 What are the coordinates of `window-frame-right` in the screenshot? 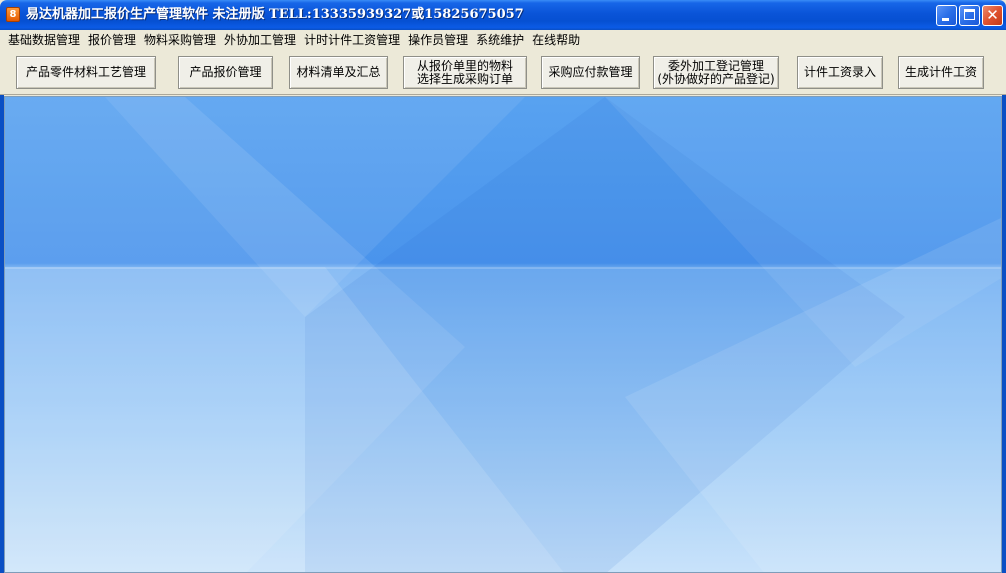 It's located at (1004, 301).